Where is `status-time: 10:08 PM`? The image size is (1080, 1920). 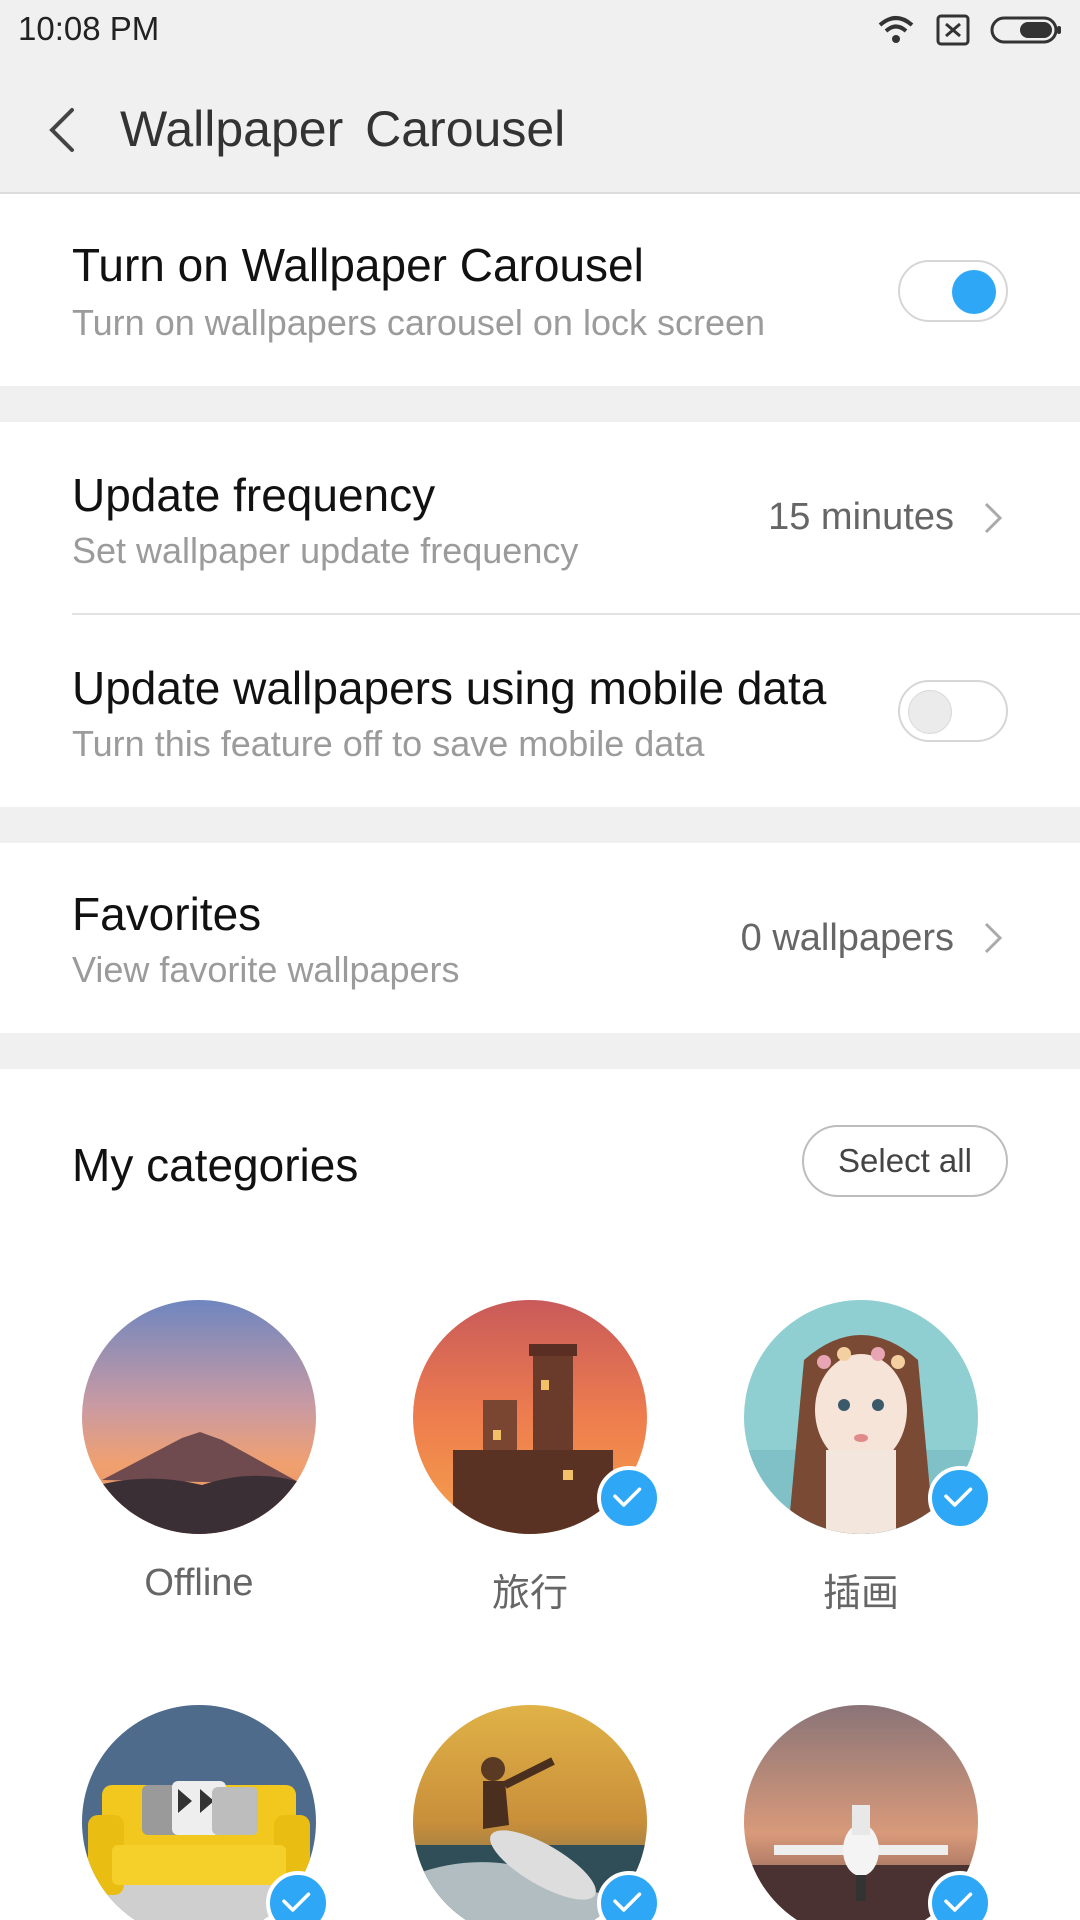 status-time: 10:08 PM is located at coordinates (89, 28).